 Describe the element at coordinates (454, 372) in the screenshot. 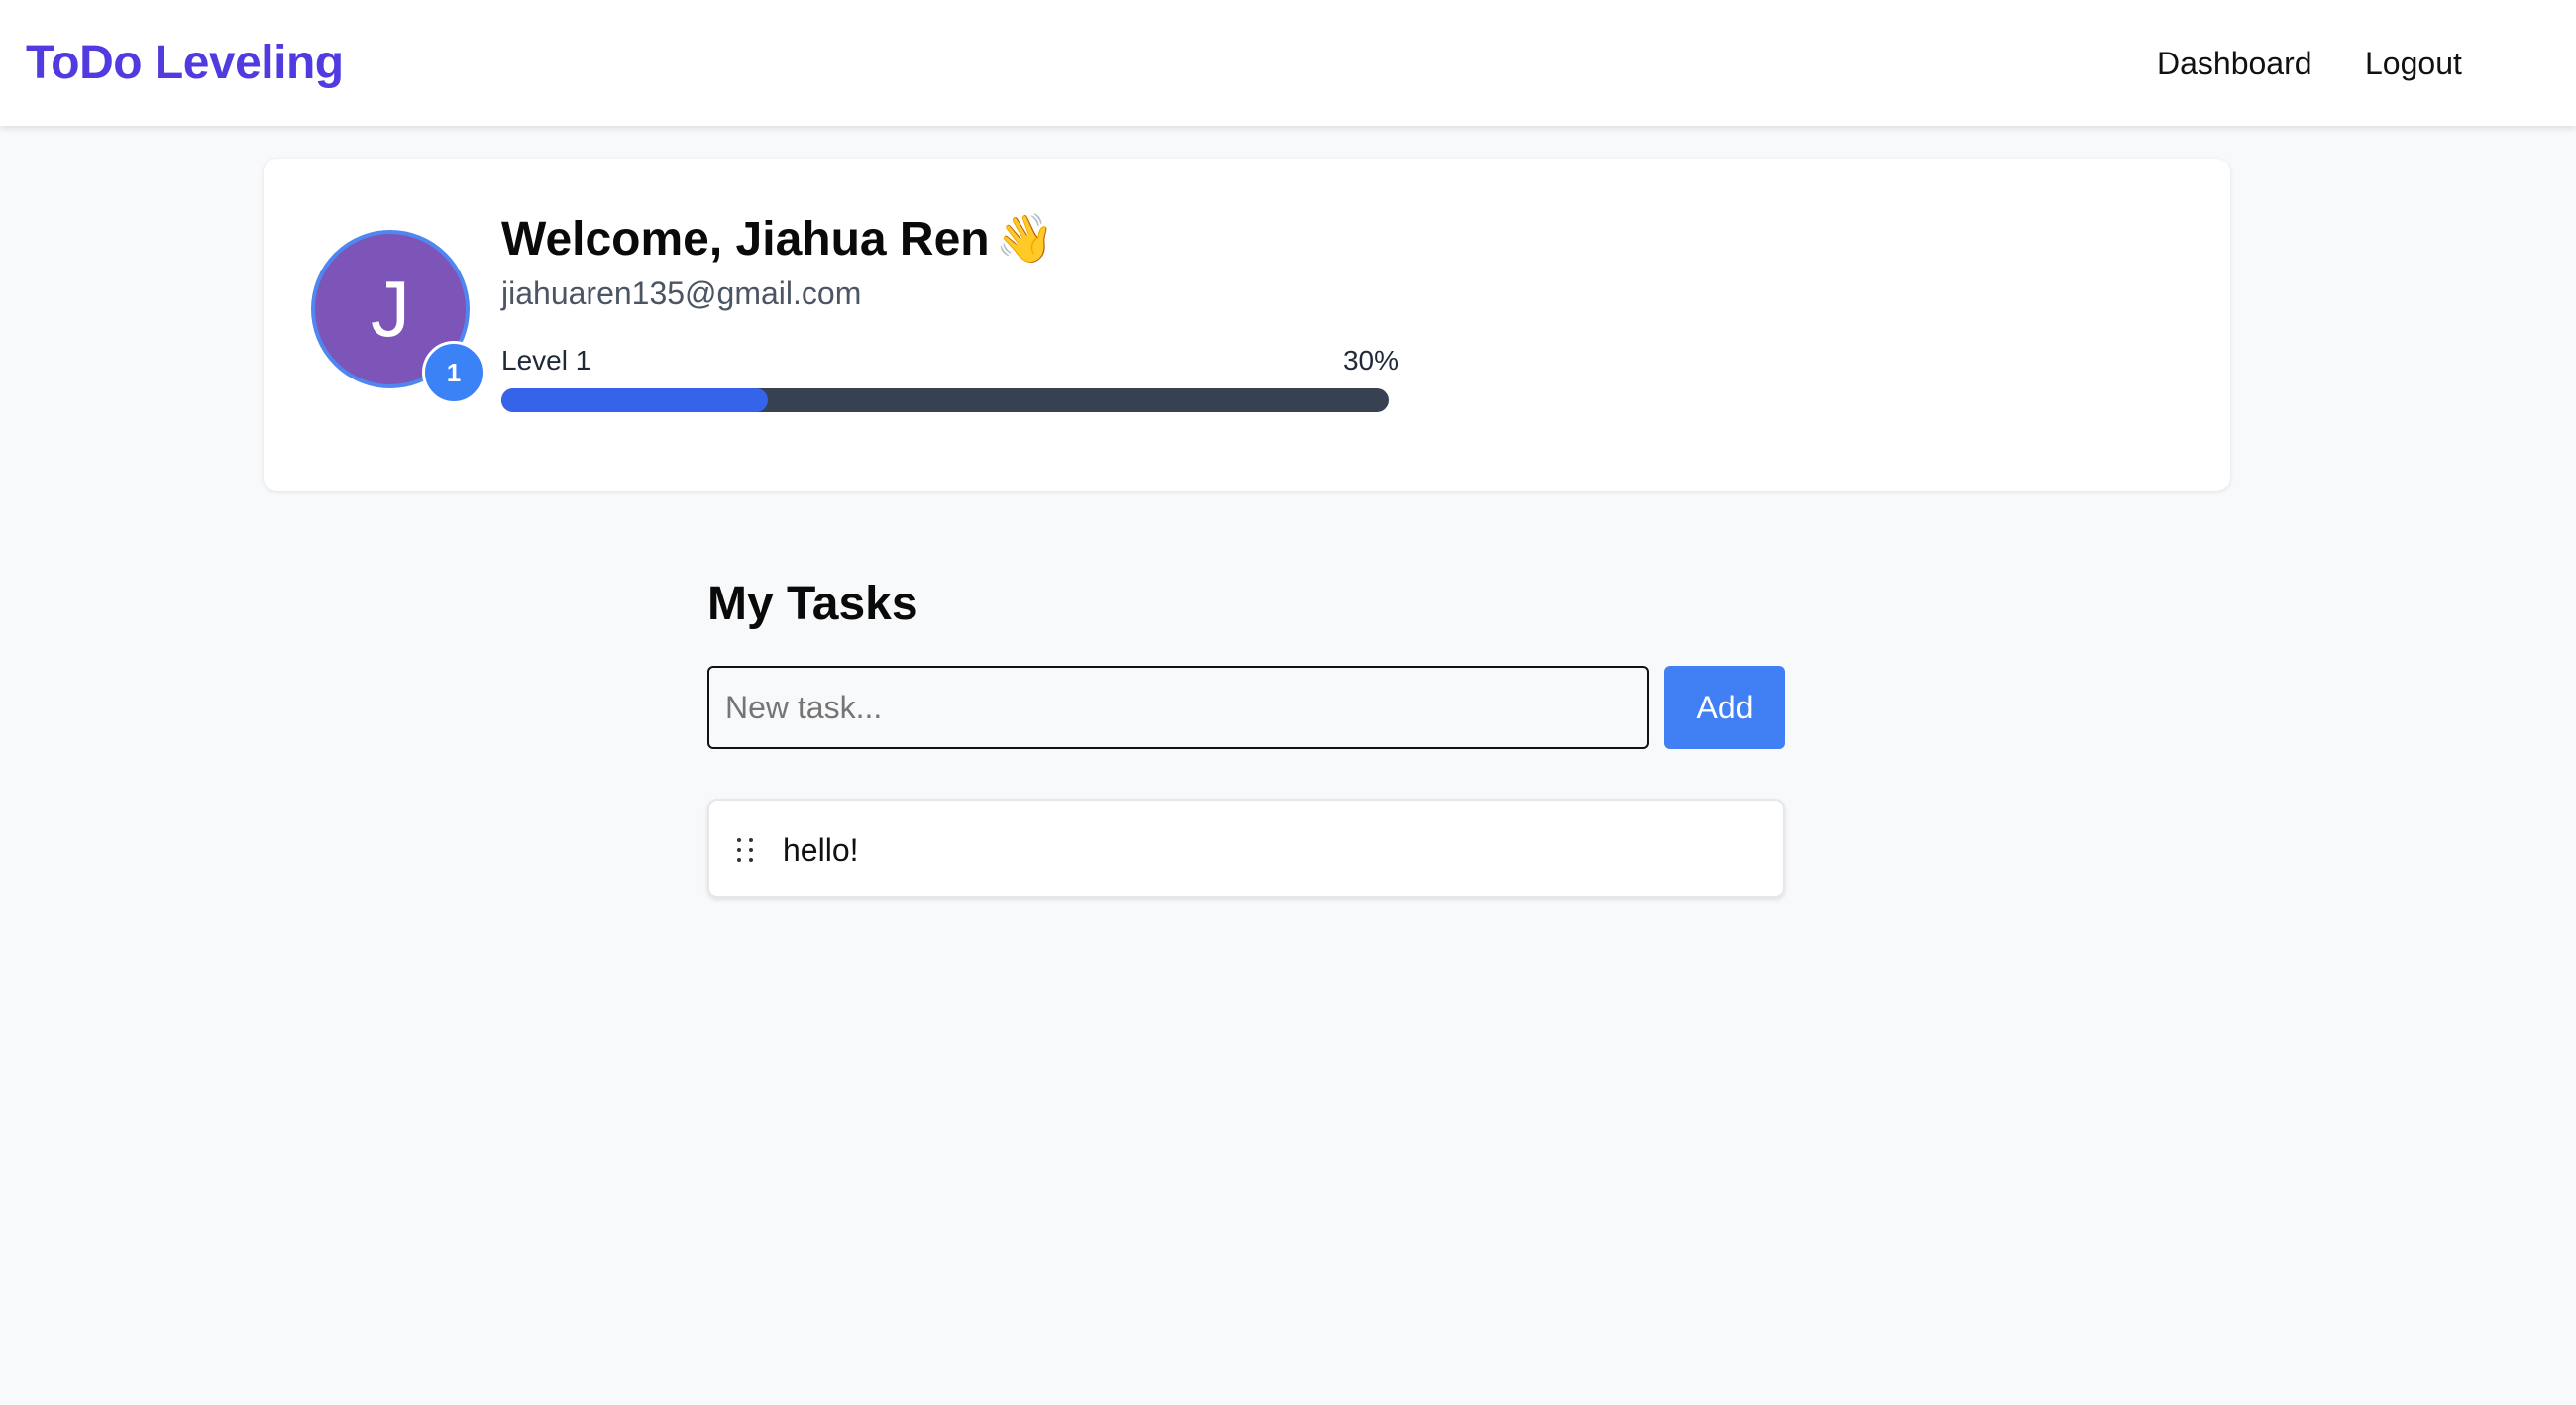

I see `level-badge: 1` at that location.